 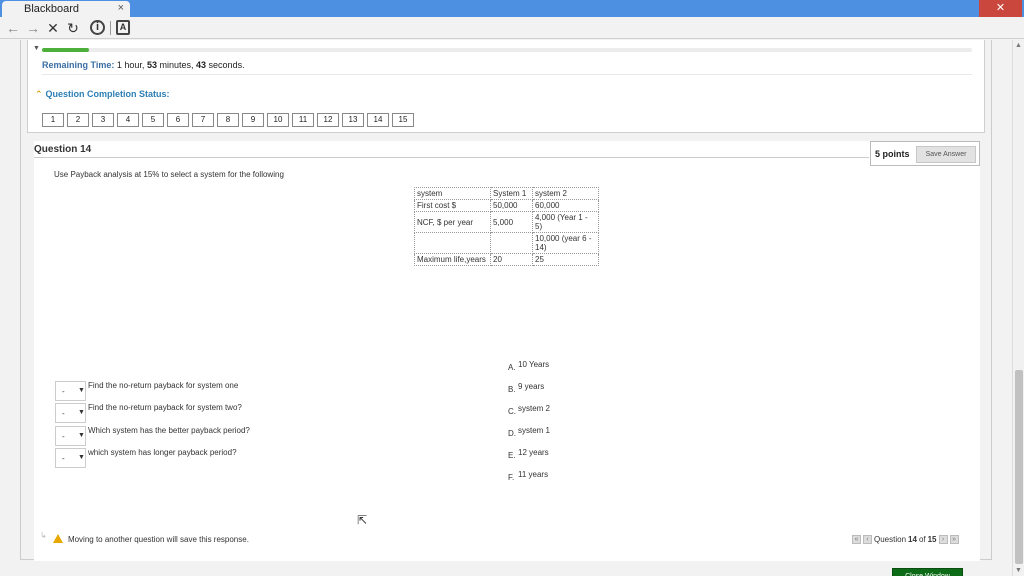 What do you see at coordinates (512, 367) in the screenshot?
I see `answer-letter: A.` at bounding box center [512, 367].